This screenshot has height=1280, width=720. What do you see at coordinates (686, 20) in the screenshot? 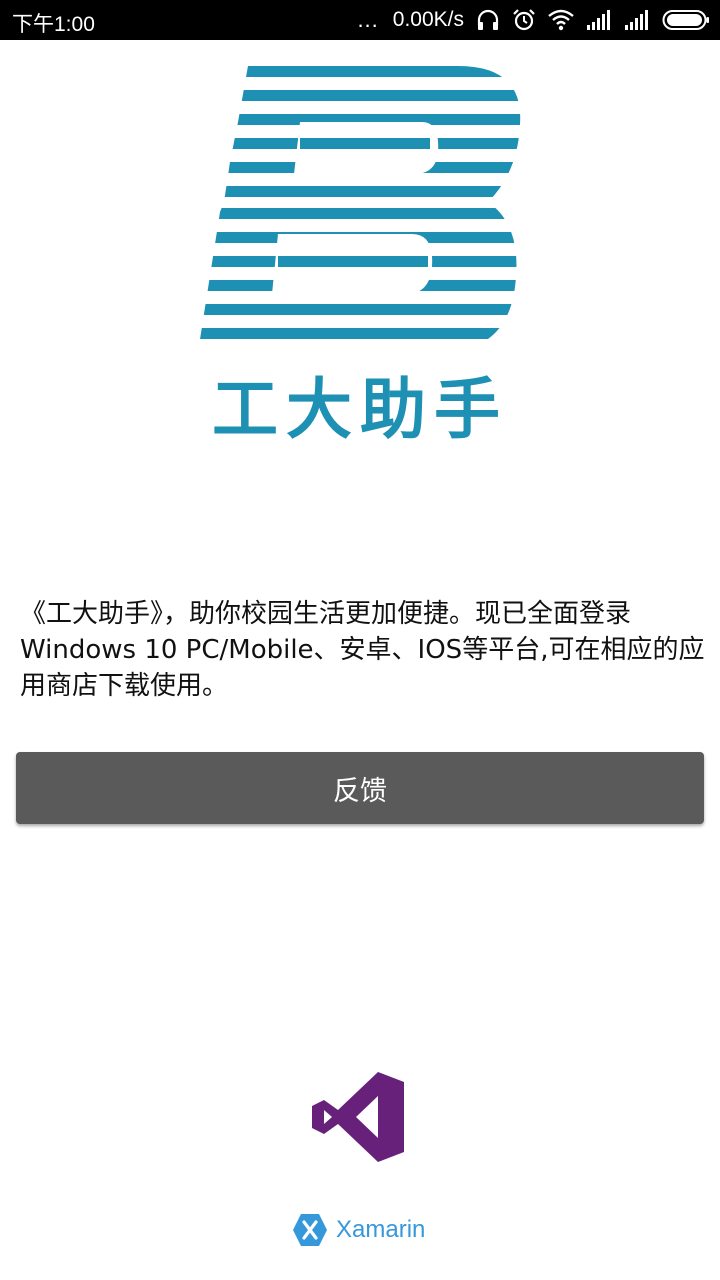
I see `battery-icon` at bounding box center [686, 20].